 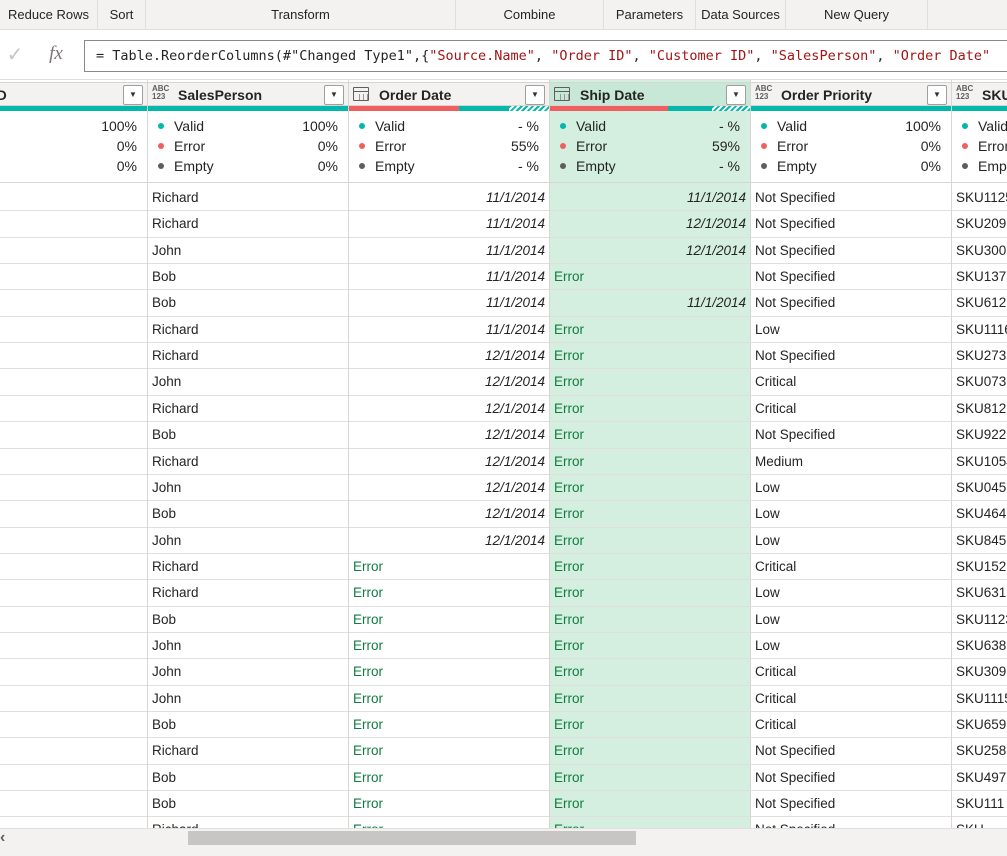 I want to click on table-cell: Medium, so click(x=851, y=462).